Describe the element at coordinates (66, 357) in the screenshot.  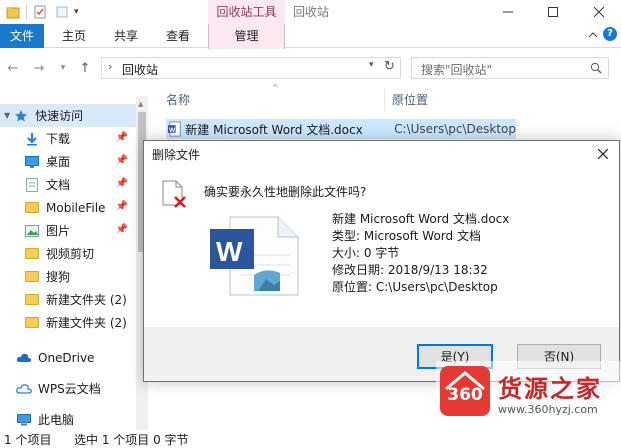
I see `nav-label: OneDrive` at that location.